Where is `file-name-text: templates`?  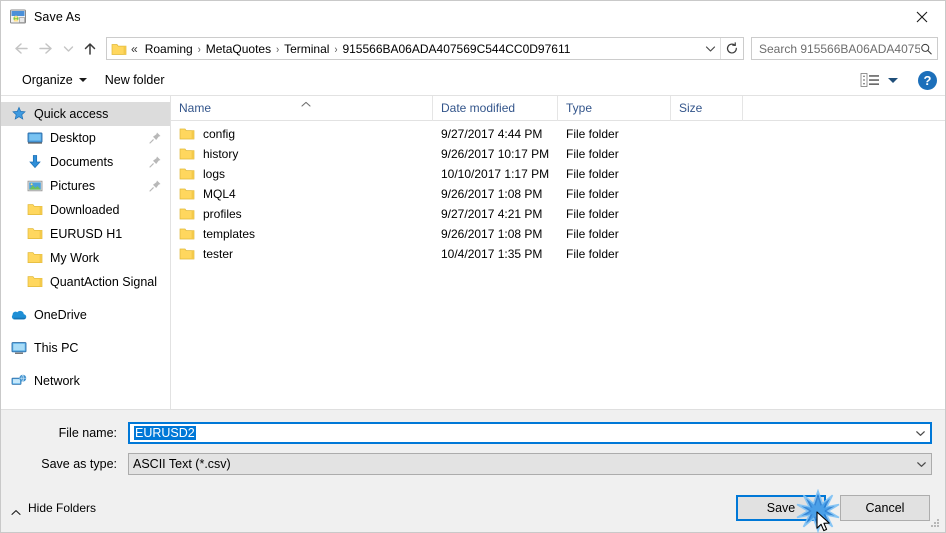
file-name-text: templates is located at coordinates (229, 234).